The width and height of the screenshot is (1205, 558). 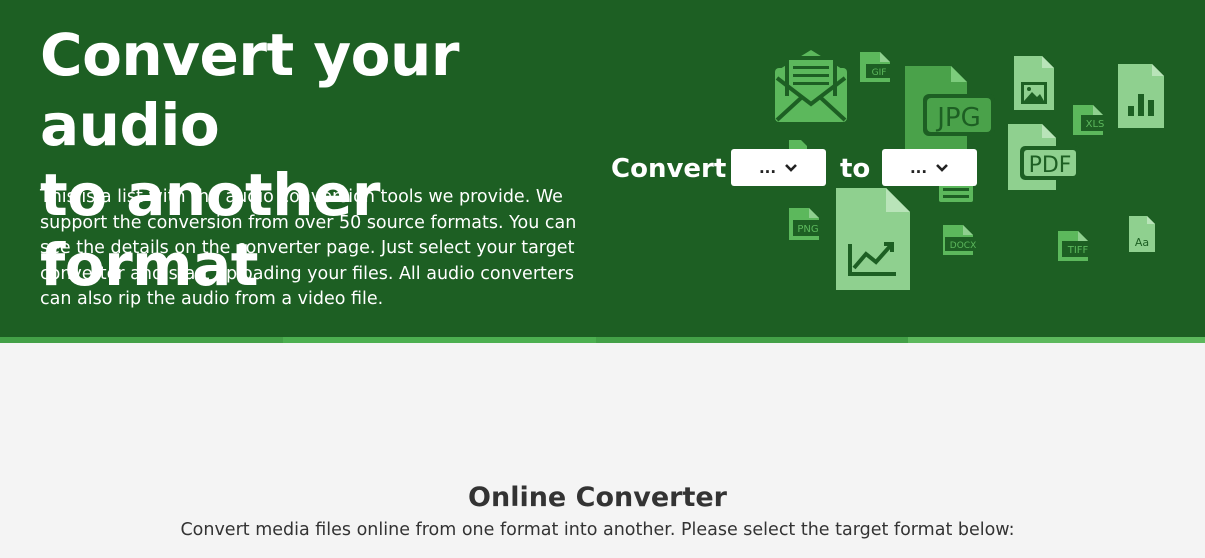 I want to click on hero-title-line1: Convert your audio, so click(x=249, y=90).